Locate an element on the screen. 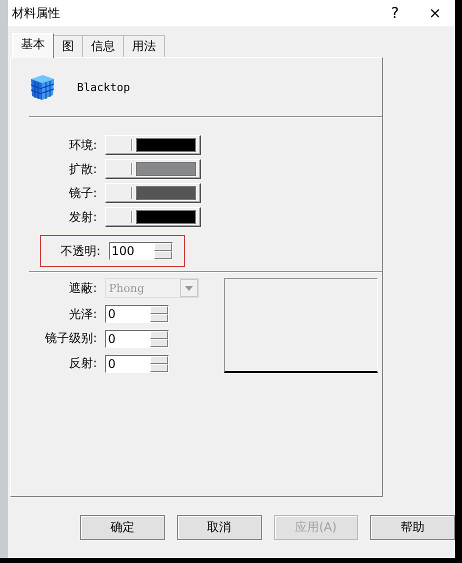 The height and width of the screenshot is (563, 462). close-button: × is located at coordinates (435, 13).